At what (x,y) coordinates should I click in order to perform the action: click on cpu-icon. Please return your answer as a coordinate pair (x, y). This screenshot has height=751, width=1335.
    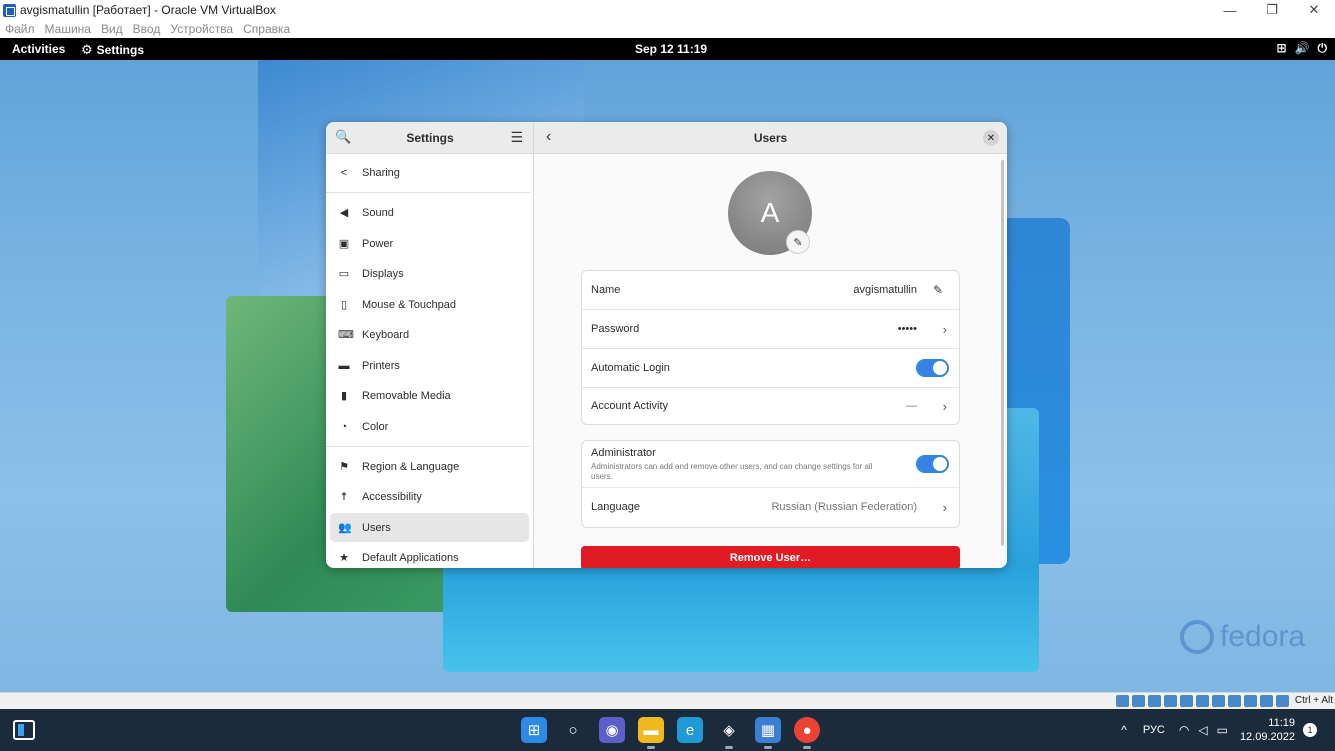
    Looking at the image, I should click on (1250, 701).